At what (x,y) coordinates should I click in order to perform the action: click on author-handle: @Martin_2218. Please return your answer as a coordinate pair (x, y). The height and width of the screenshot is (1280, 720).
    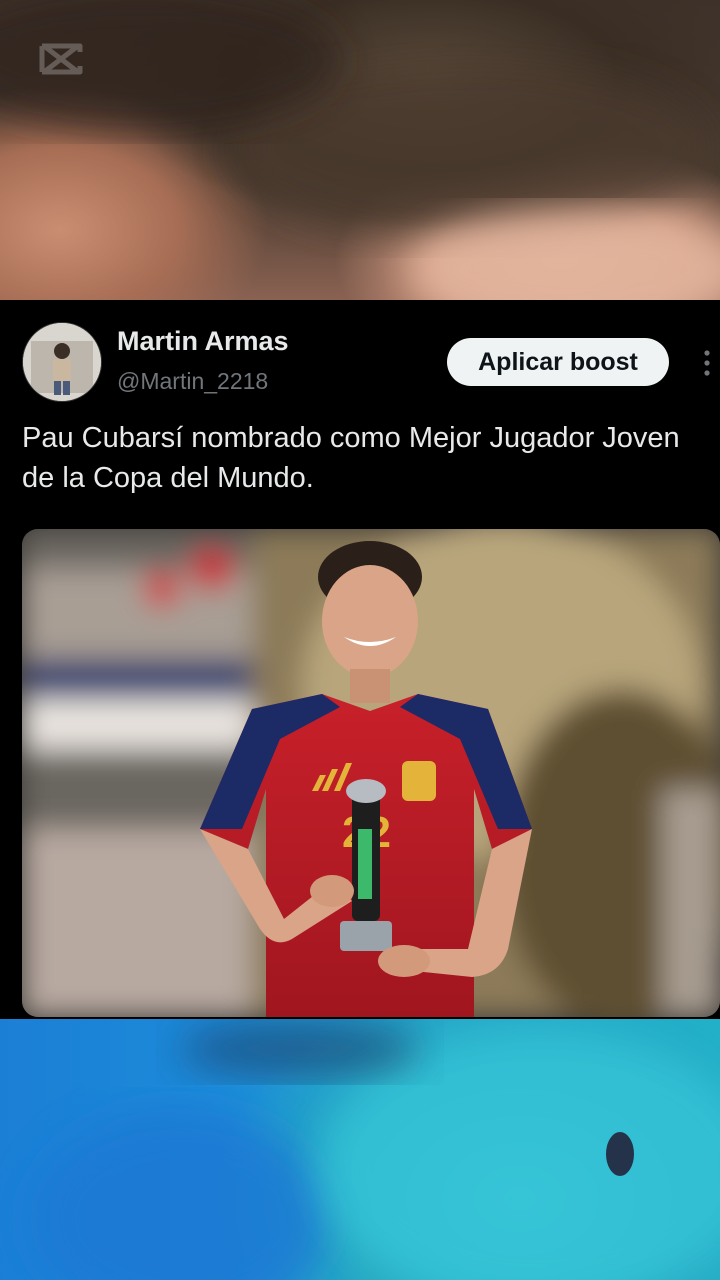
    Looking at the image, I should click on (192, 381).